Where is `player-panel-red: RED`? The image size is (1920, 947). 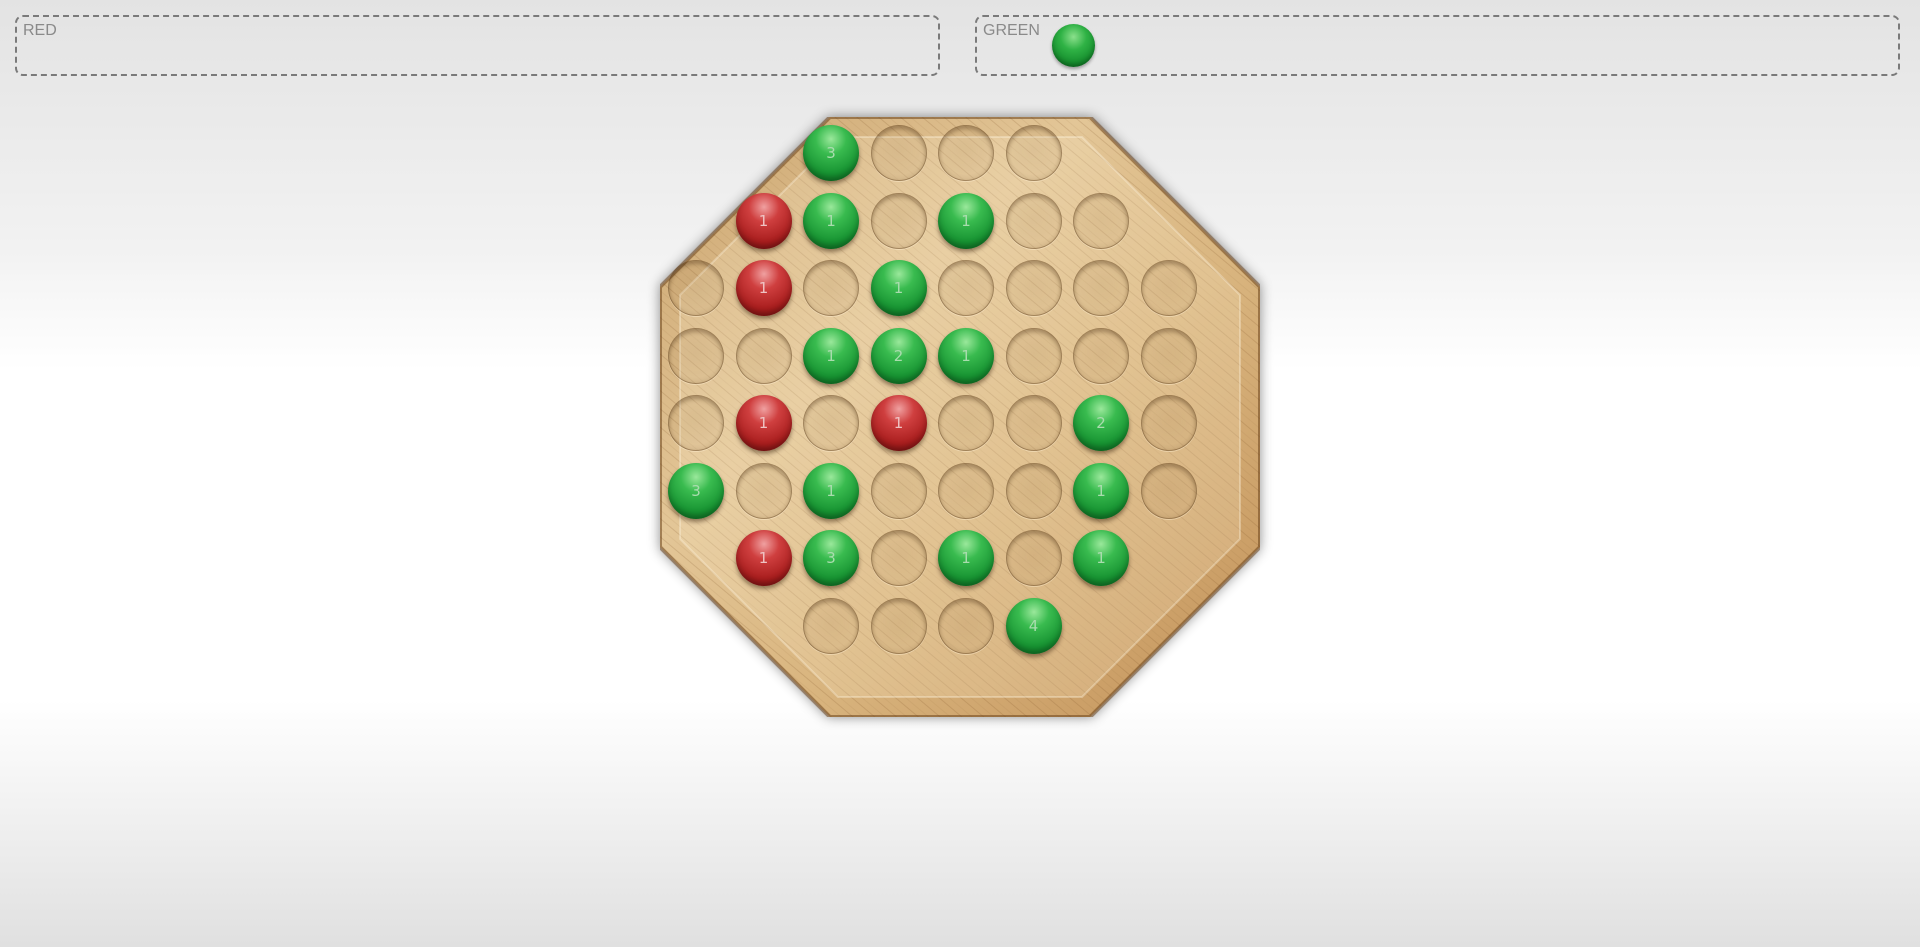 player-panel-red: RED is located at coordinates (477, 45).